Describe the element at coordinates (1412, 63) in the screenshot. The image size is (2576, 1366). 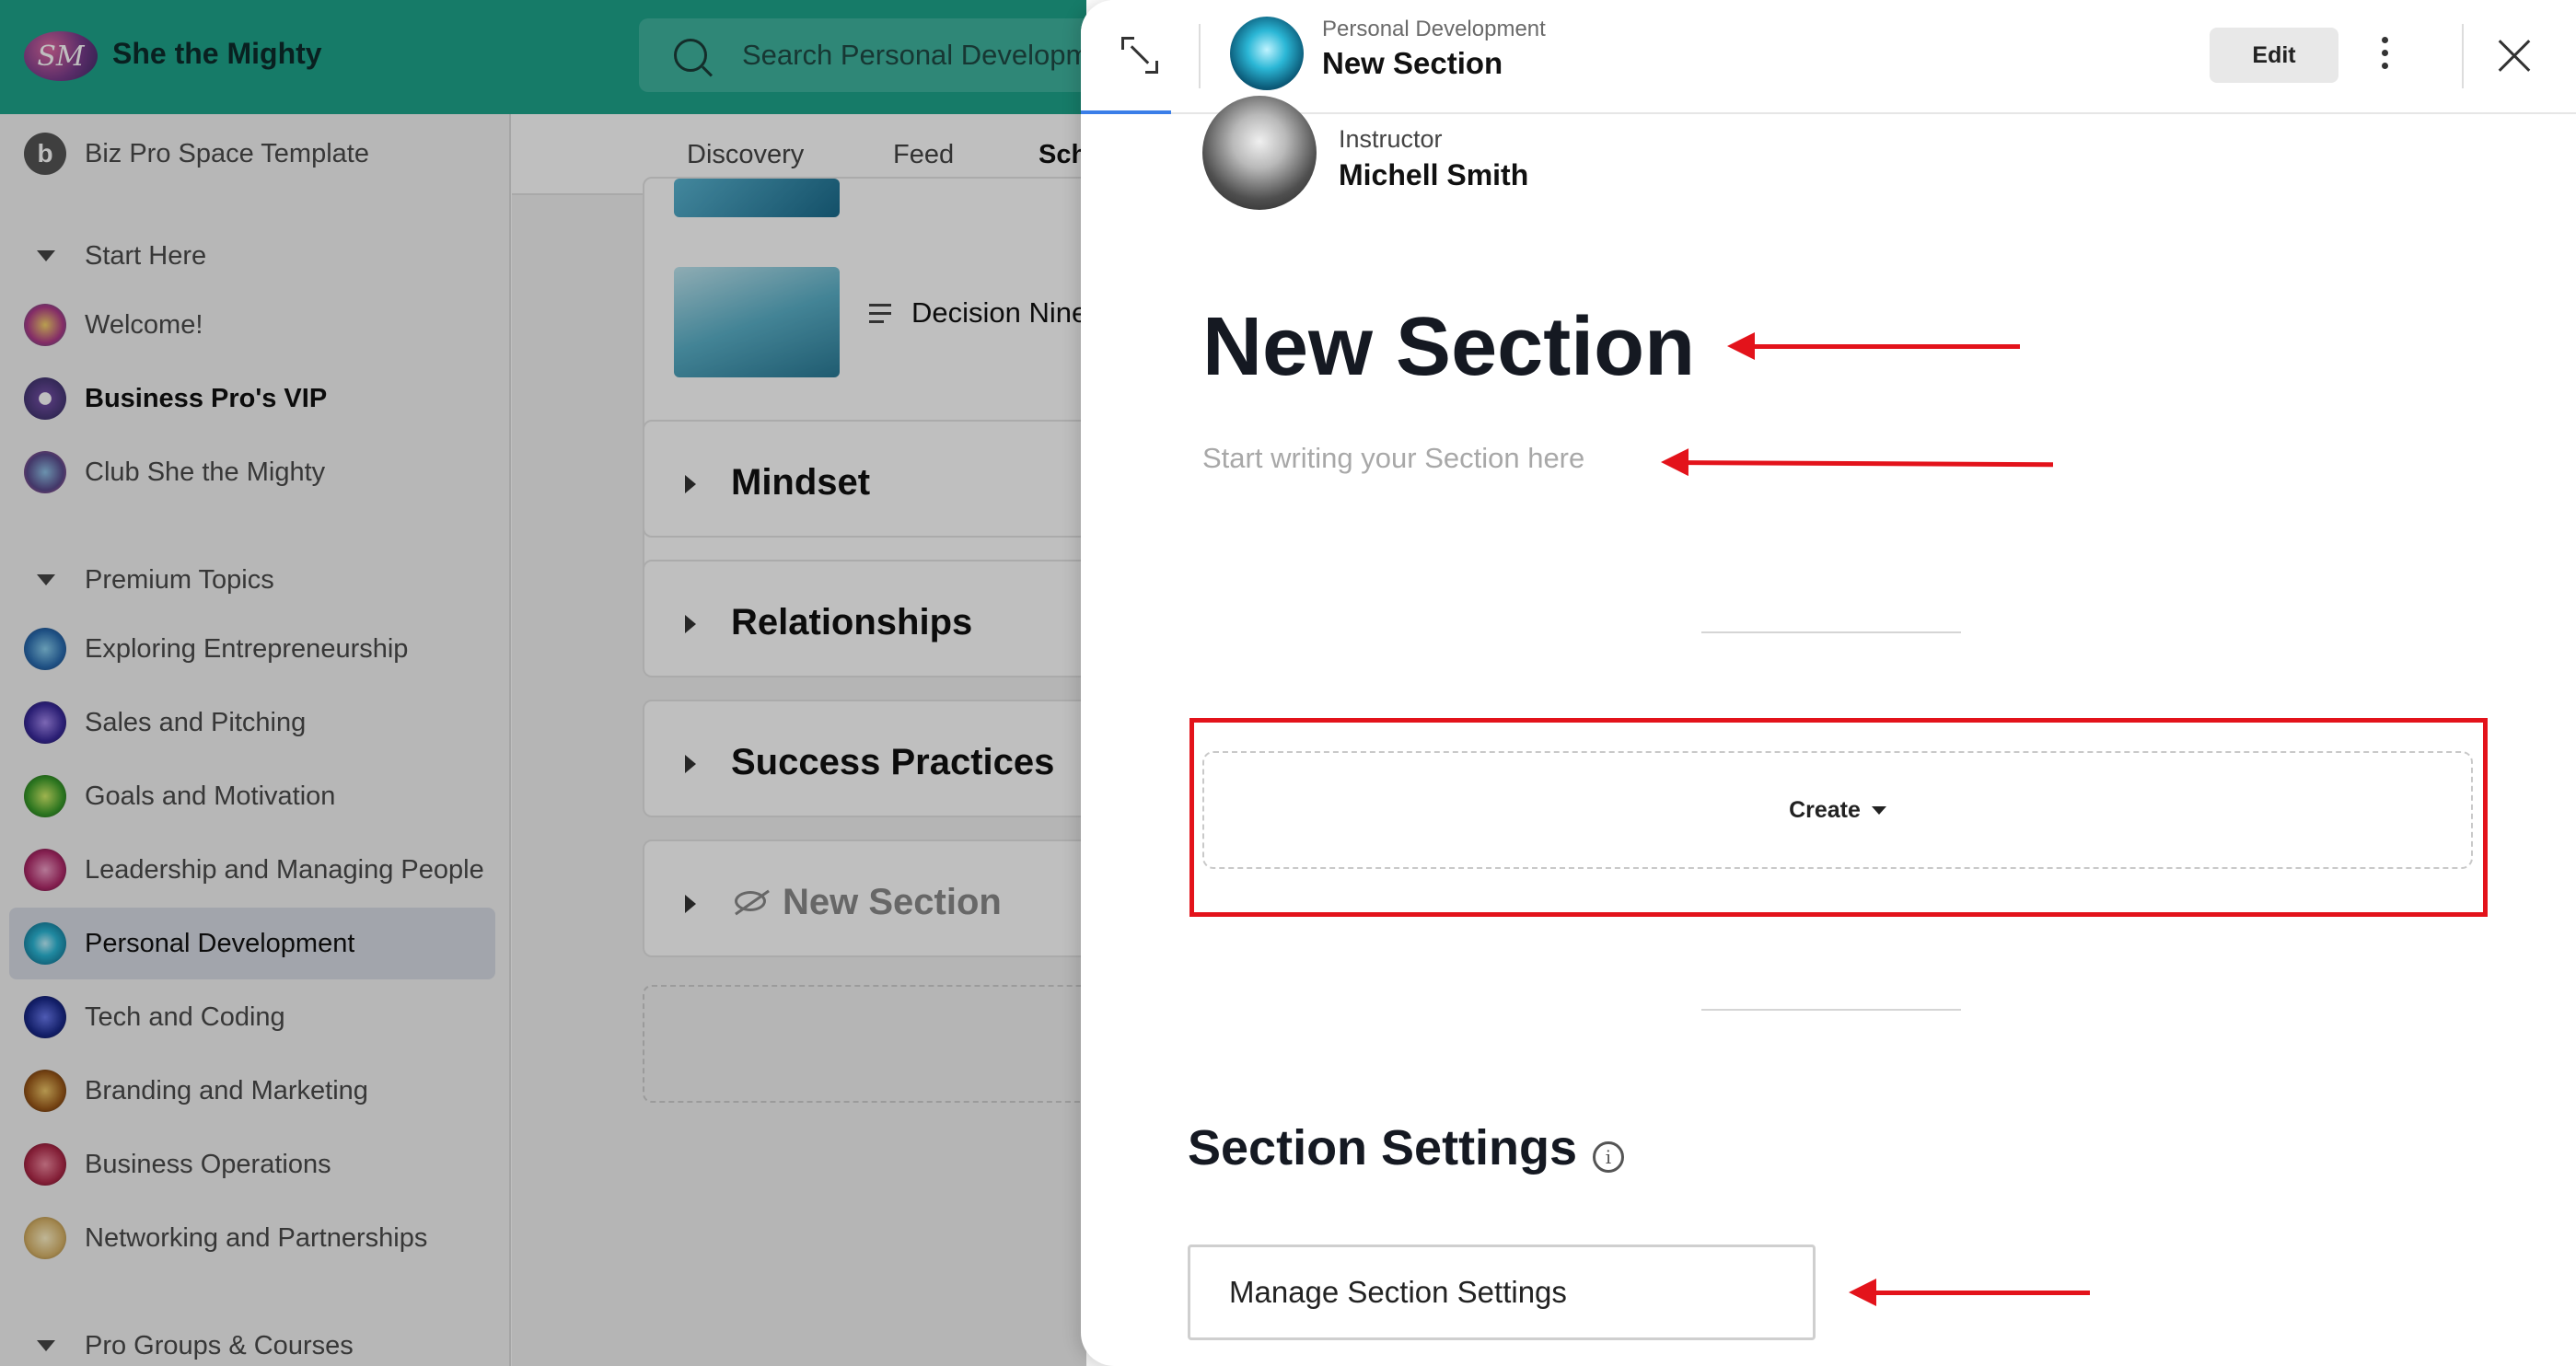
I see `panel-title: New Section` at that location.